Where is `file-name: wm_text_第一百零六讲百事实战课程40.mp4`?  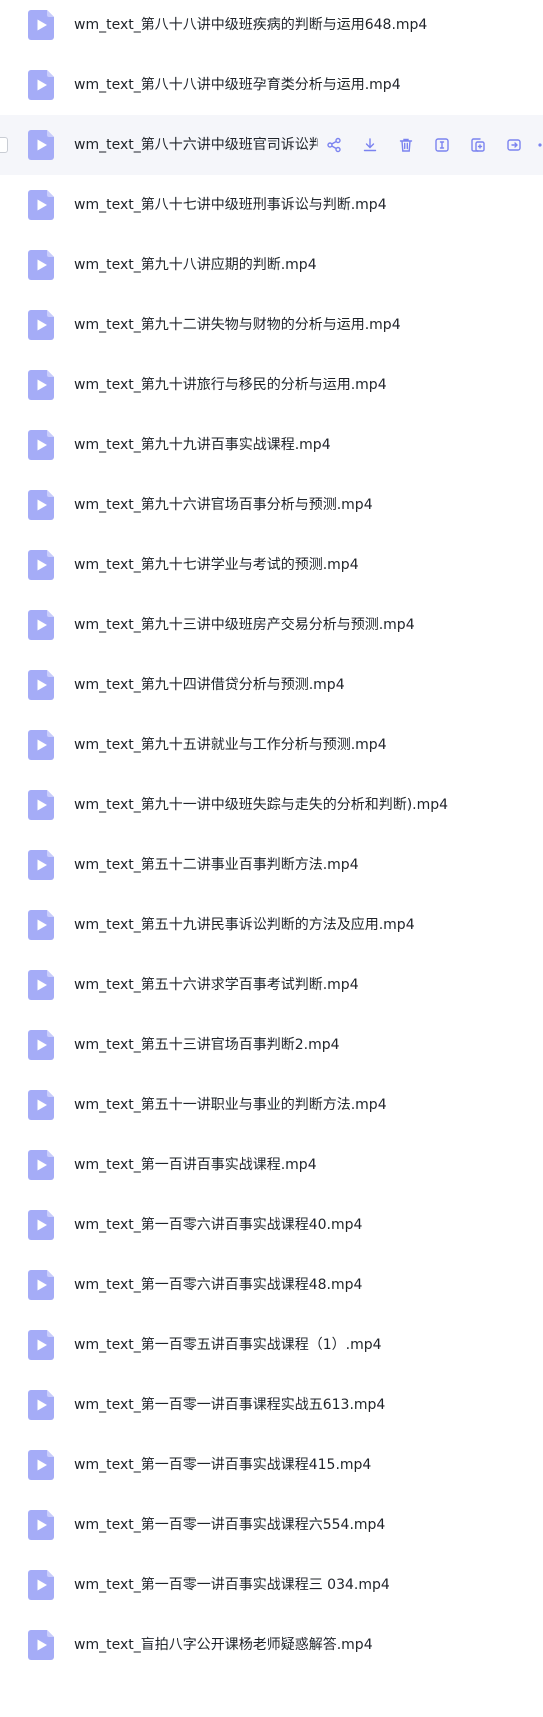
file-name: wm_text_第一百零六讲百事实战课程40.mp4 is located at coordinates (218, 1225).